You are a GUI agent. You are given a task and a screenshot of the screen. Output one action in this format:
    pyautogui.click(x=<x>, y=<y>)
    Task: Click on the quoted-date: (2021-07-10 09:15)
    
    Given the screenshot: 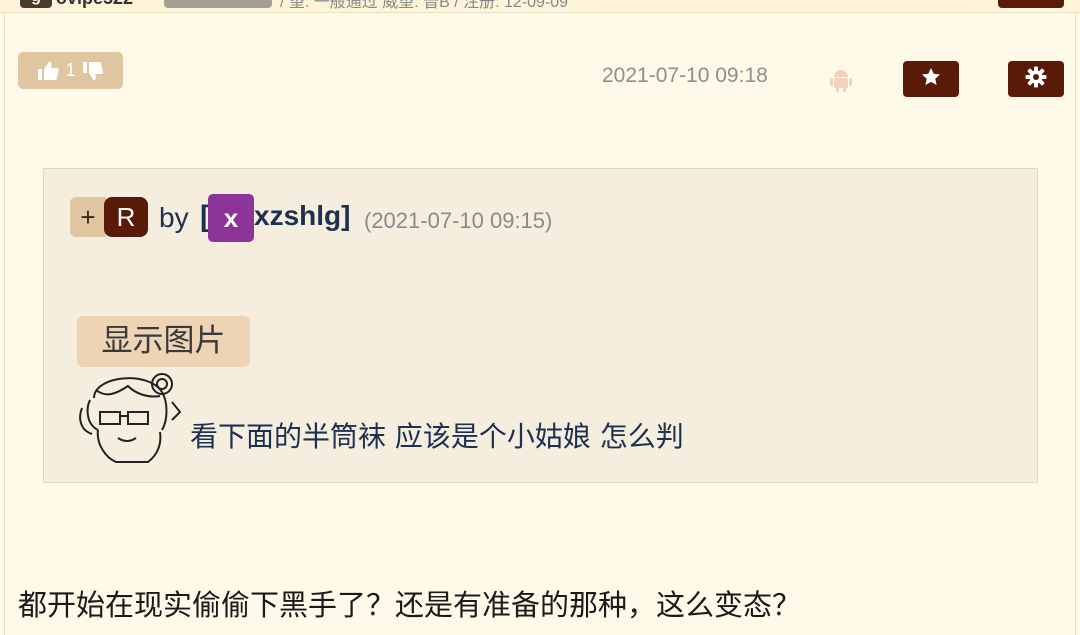 What is the action you would take?
    pyautogui.click(x=458, y=220)
    